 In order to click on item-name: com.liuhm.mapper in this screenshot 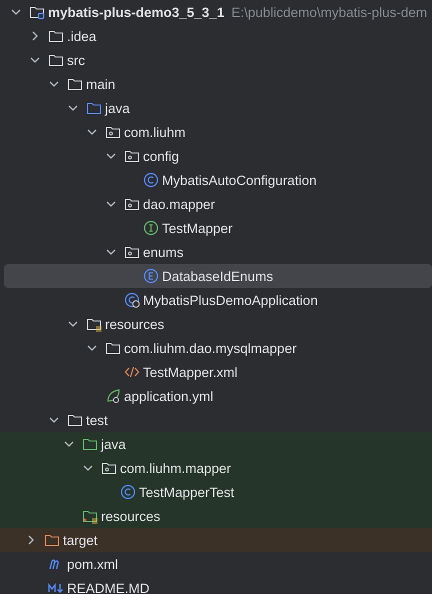, I will do `click(176, 468)`.